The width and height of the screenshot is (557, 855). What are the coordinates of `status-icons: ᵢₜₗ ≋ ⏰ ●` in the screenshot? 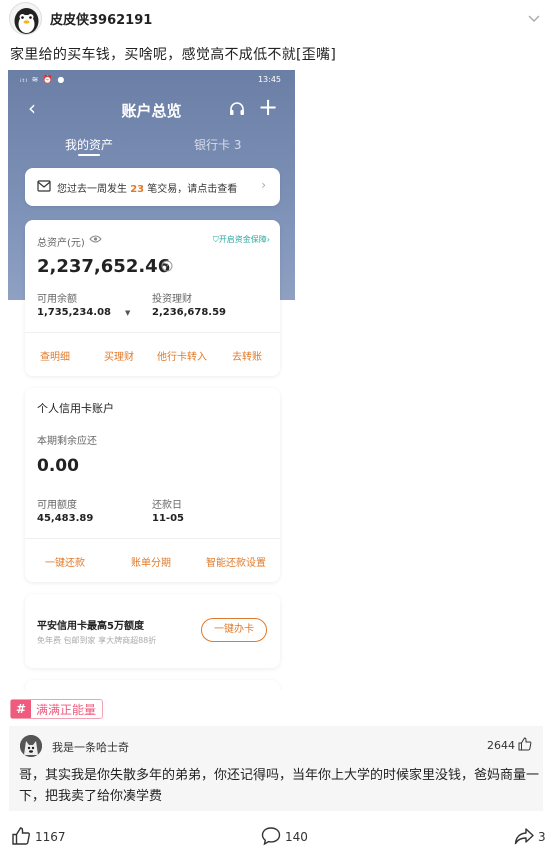 It's located at (43, 79).